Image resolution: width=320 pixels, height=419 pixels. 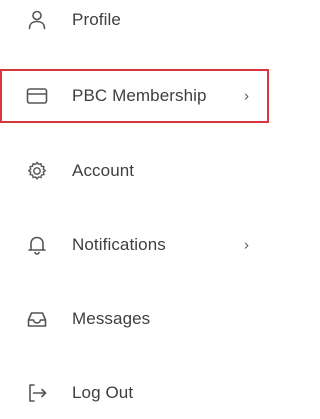 I want to click on menu-item-log-out: Log Out, so click(x=134, y=393).